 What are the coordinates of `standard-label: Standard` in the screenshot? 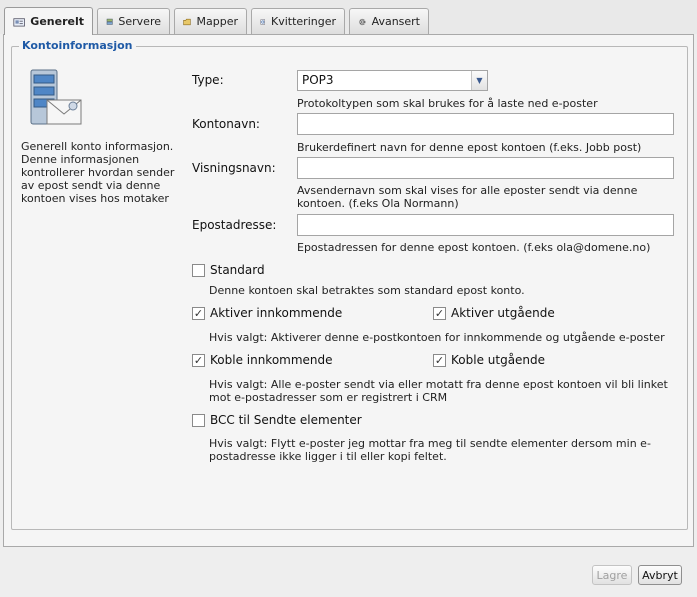 It's located at (237, 270).